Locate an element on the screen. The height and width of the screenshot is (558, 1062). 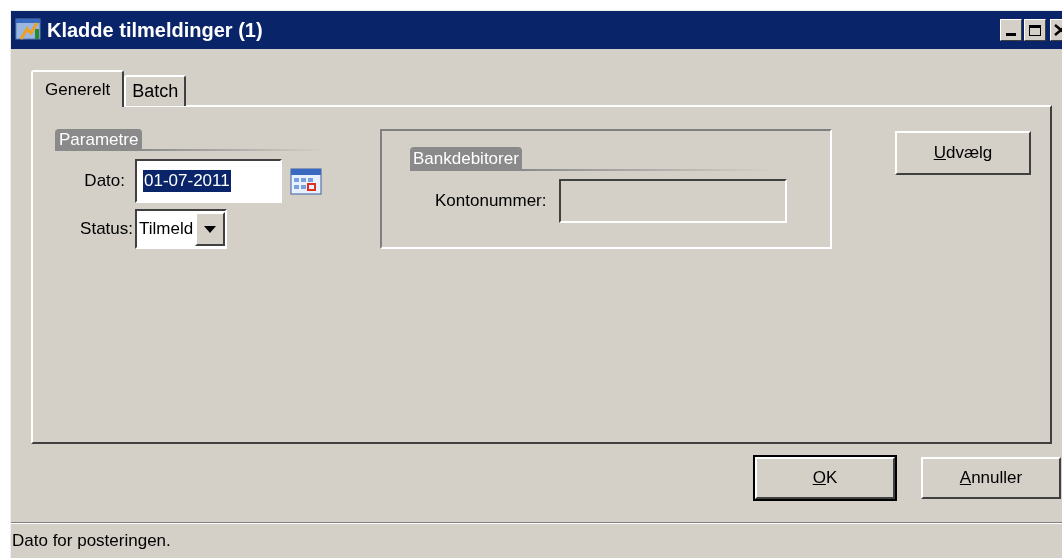
chart-window-icon is located at coordinates (29, 30).